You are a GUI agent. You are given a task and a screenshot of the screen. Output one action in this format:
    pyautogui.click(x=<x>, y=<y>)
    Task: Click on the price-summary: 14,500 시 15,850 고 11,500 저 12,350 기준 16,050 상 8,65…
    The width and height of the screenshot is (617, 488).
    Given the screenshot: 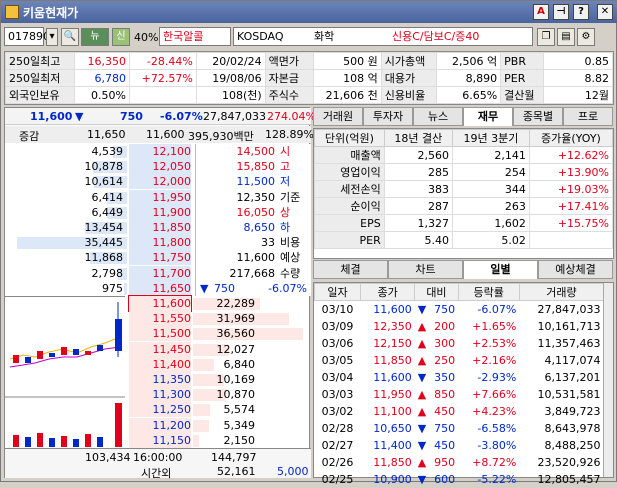 What is the action you would take?
    pyautogui.click(x=253, y=220)
    